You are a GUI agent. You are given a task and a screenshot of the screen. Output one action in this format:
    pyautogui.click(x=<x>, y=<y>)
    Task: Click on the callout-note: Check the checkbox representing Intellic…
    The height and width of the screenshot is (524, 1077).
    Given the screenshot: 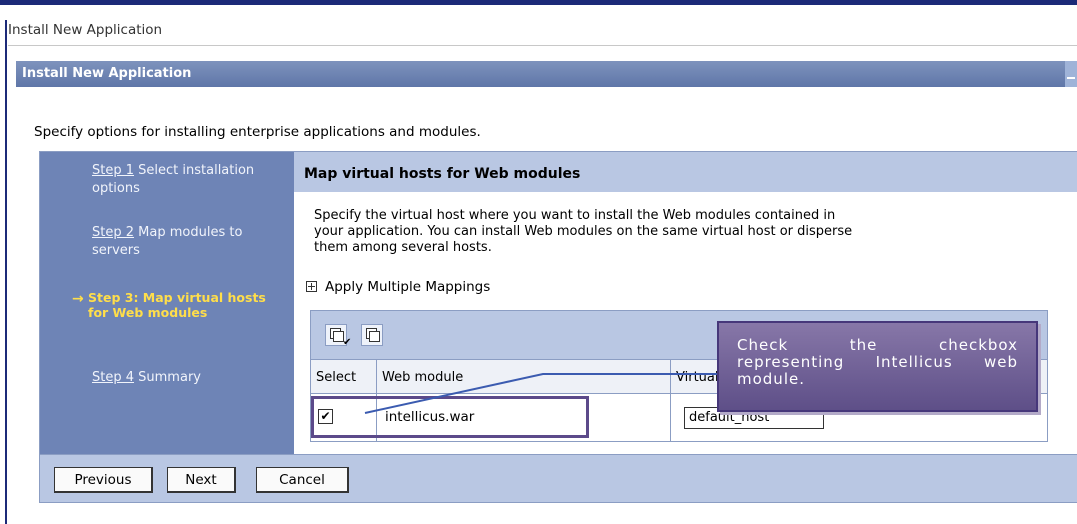 What is the action you would take?
    pyautogui.click(x=877, y=366)
    